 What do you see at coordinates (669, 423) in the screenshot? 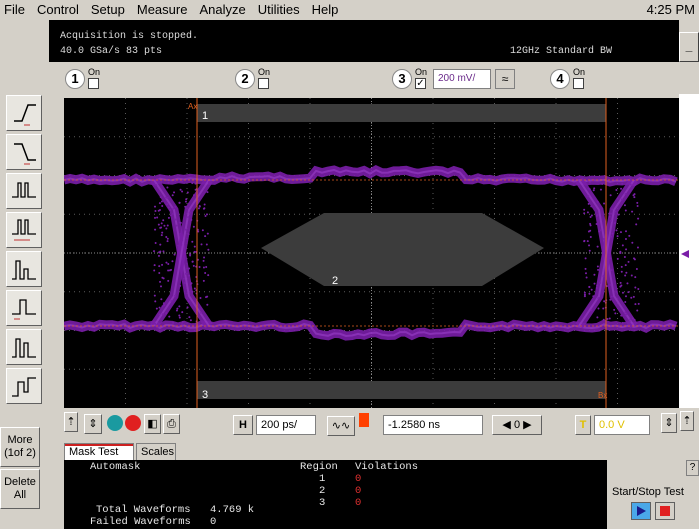
I see `trigger-level-stepper: ⇕` at bounding box center [669, 423].